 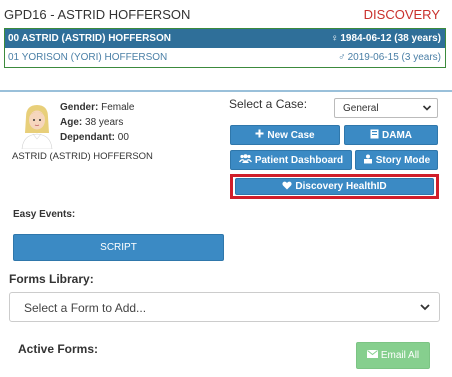 What do you see at coordinates (400, 355) in the screenshot?
I see `email-all-label: Email All` at bounding box center [400, 355].